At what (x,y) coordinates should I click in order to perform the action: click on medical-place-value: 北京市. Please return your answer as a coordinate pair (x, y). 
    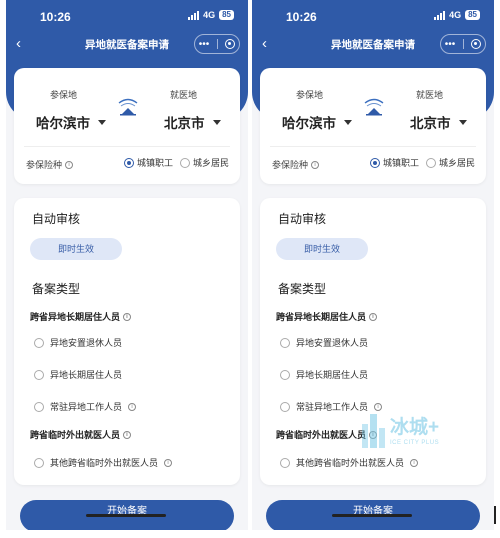
    Looking at the image, I should click on (184, 123).